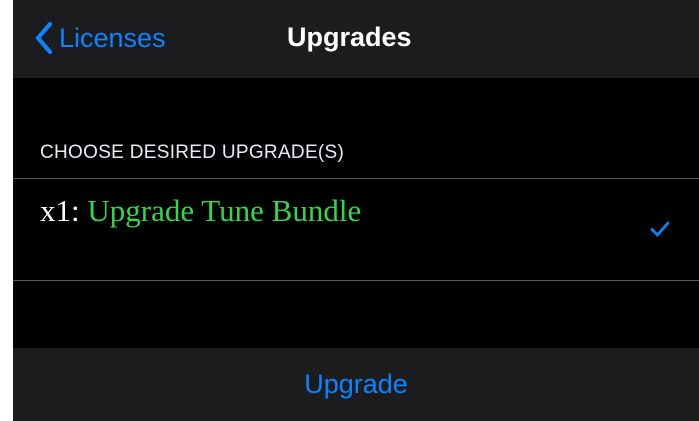 This screenshot has height=421, width=699. What do you see at coordinates (356, 280) in the screenshot?
I see `divider` at bounding box center [356, 280].